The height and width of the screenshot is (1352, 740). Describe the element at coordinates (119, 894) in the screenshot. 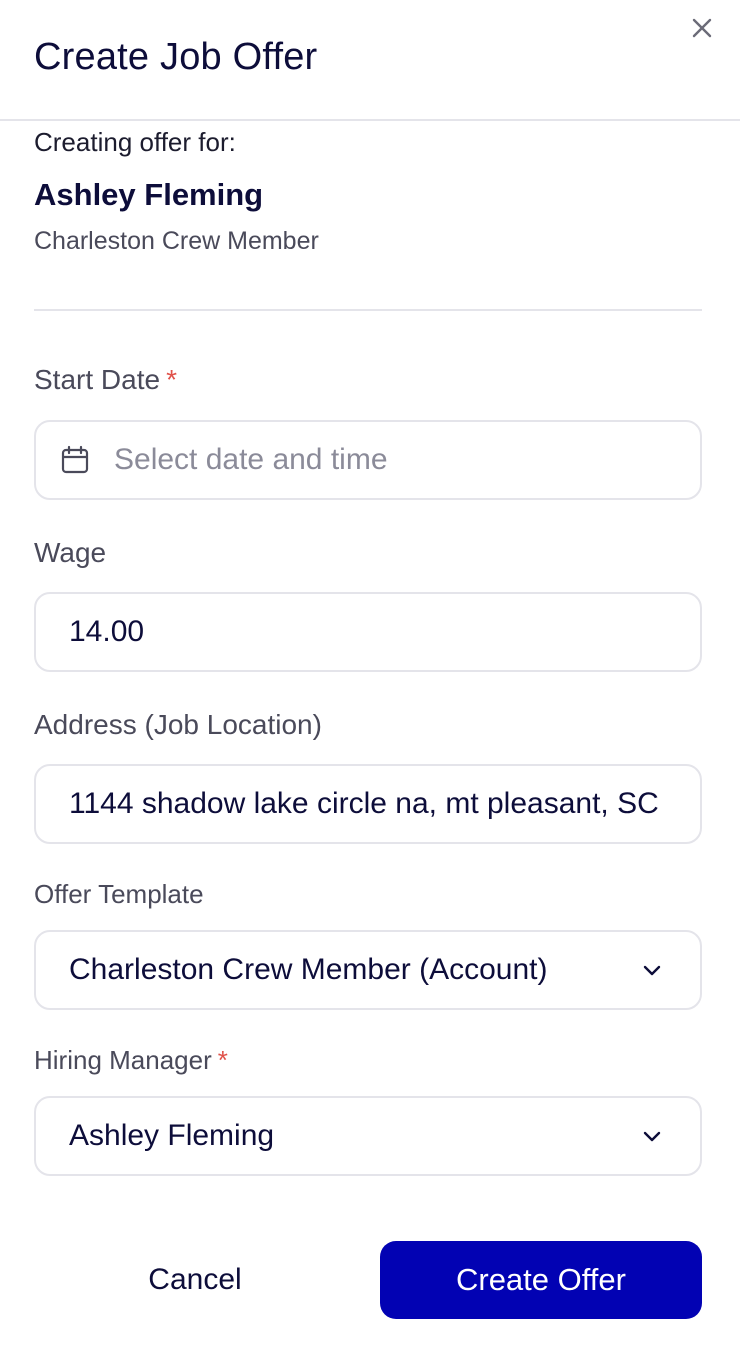

I see `offer-template-label: Offer Template` at that location.